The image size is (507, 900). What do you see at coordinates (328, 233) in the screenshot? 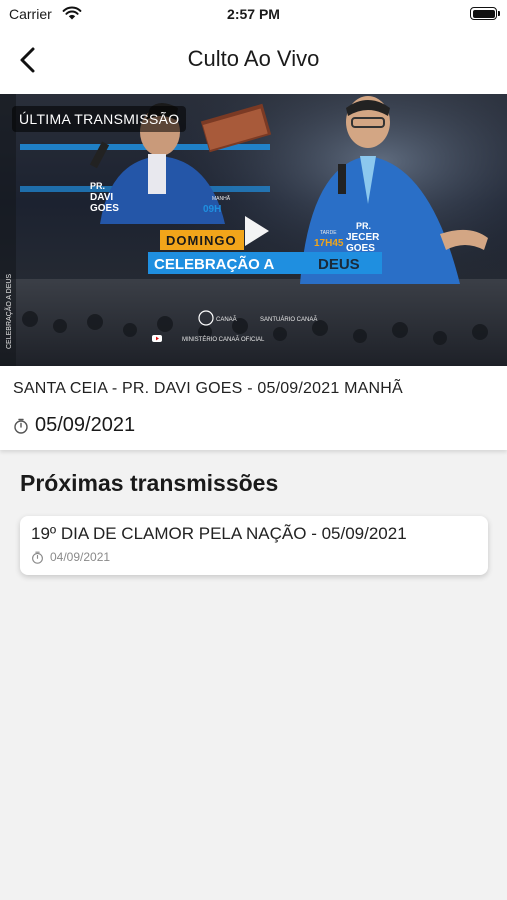
I see `time-right-label: TARDE` at bounding box center [328, 233].